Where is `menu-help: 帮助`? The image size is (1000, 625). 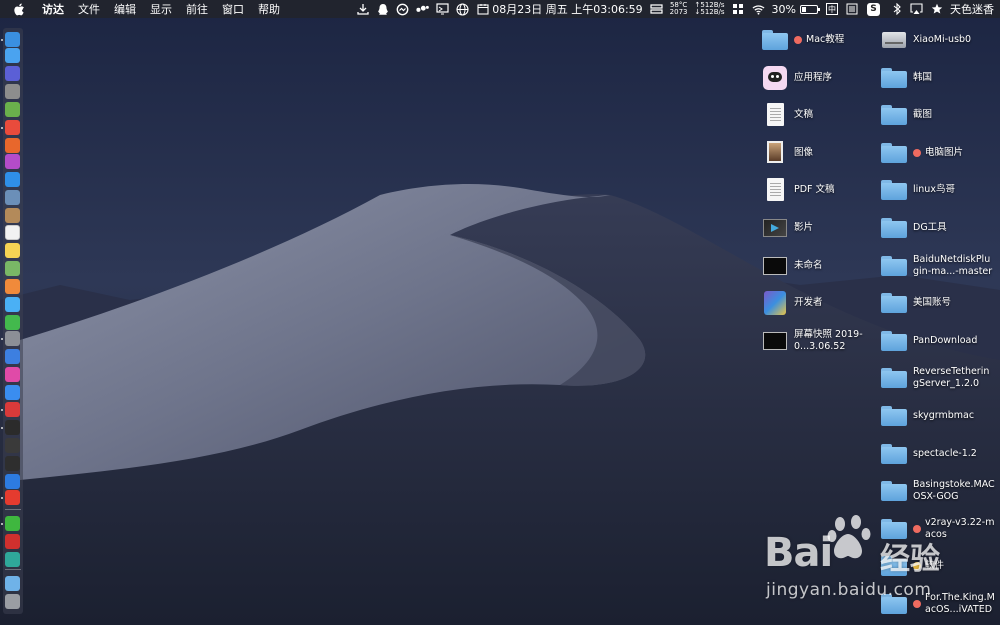
menu-help: 帮助 is located at coordinates (269, 9).